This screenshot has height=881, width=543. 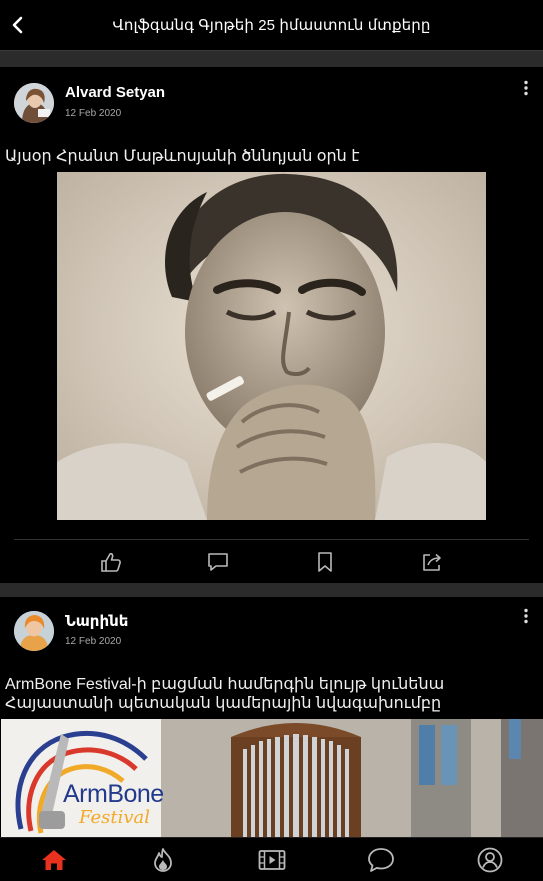 I want to click on comment-icon, so click(x=218, y=562).